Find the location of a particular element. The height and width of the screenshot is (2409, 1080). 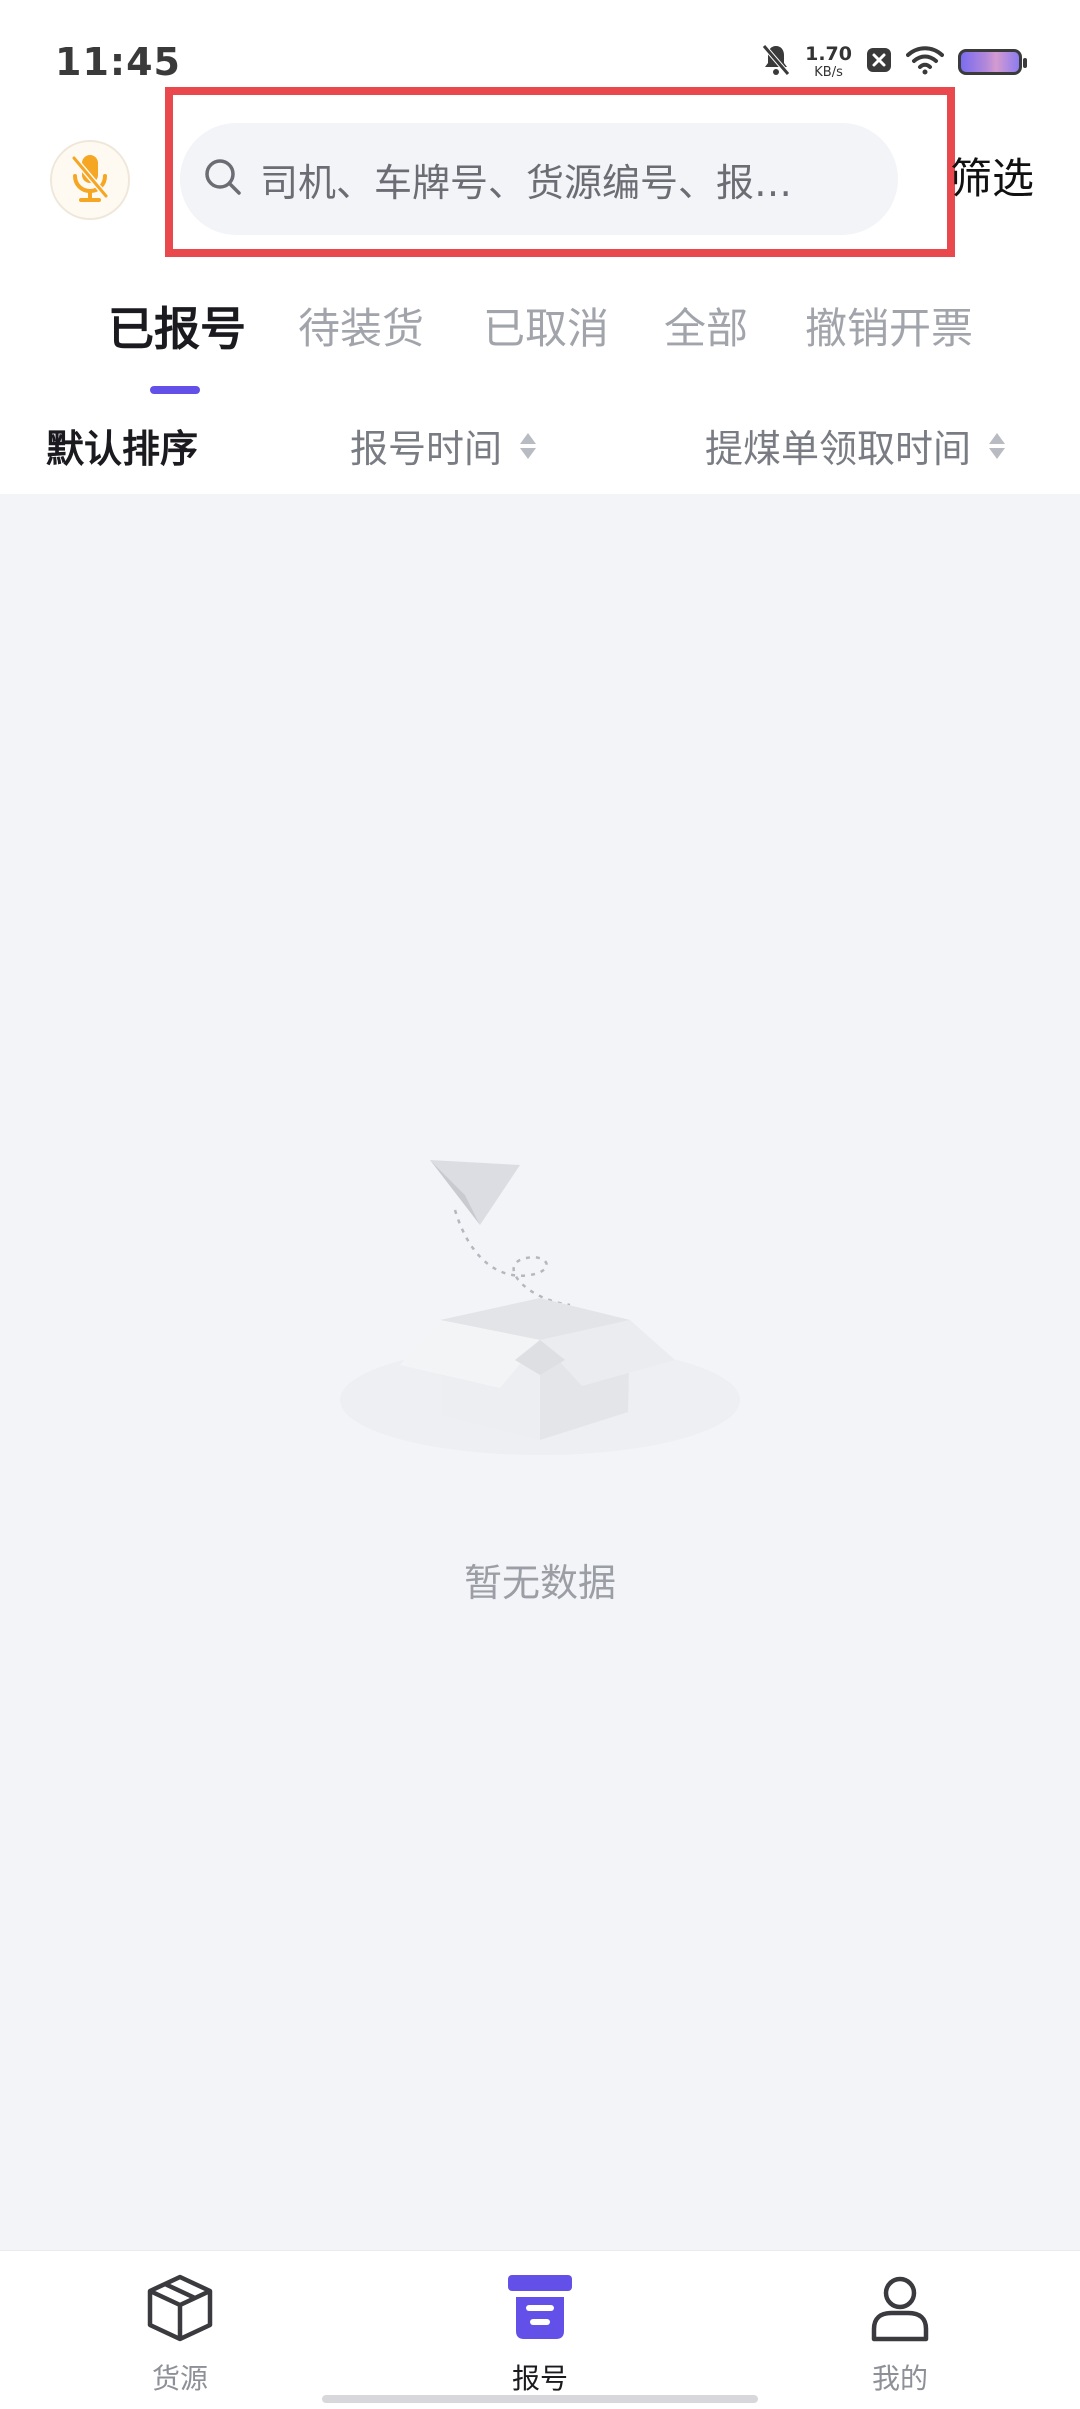

network-speed: 1.70 KB/s is located at coordinates (828, 61).